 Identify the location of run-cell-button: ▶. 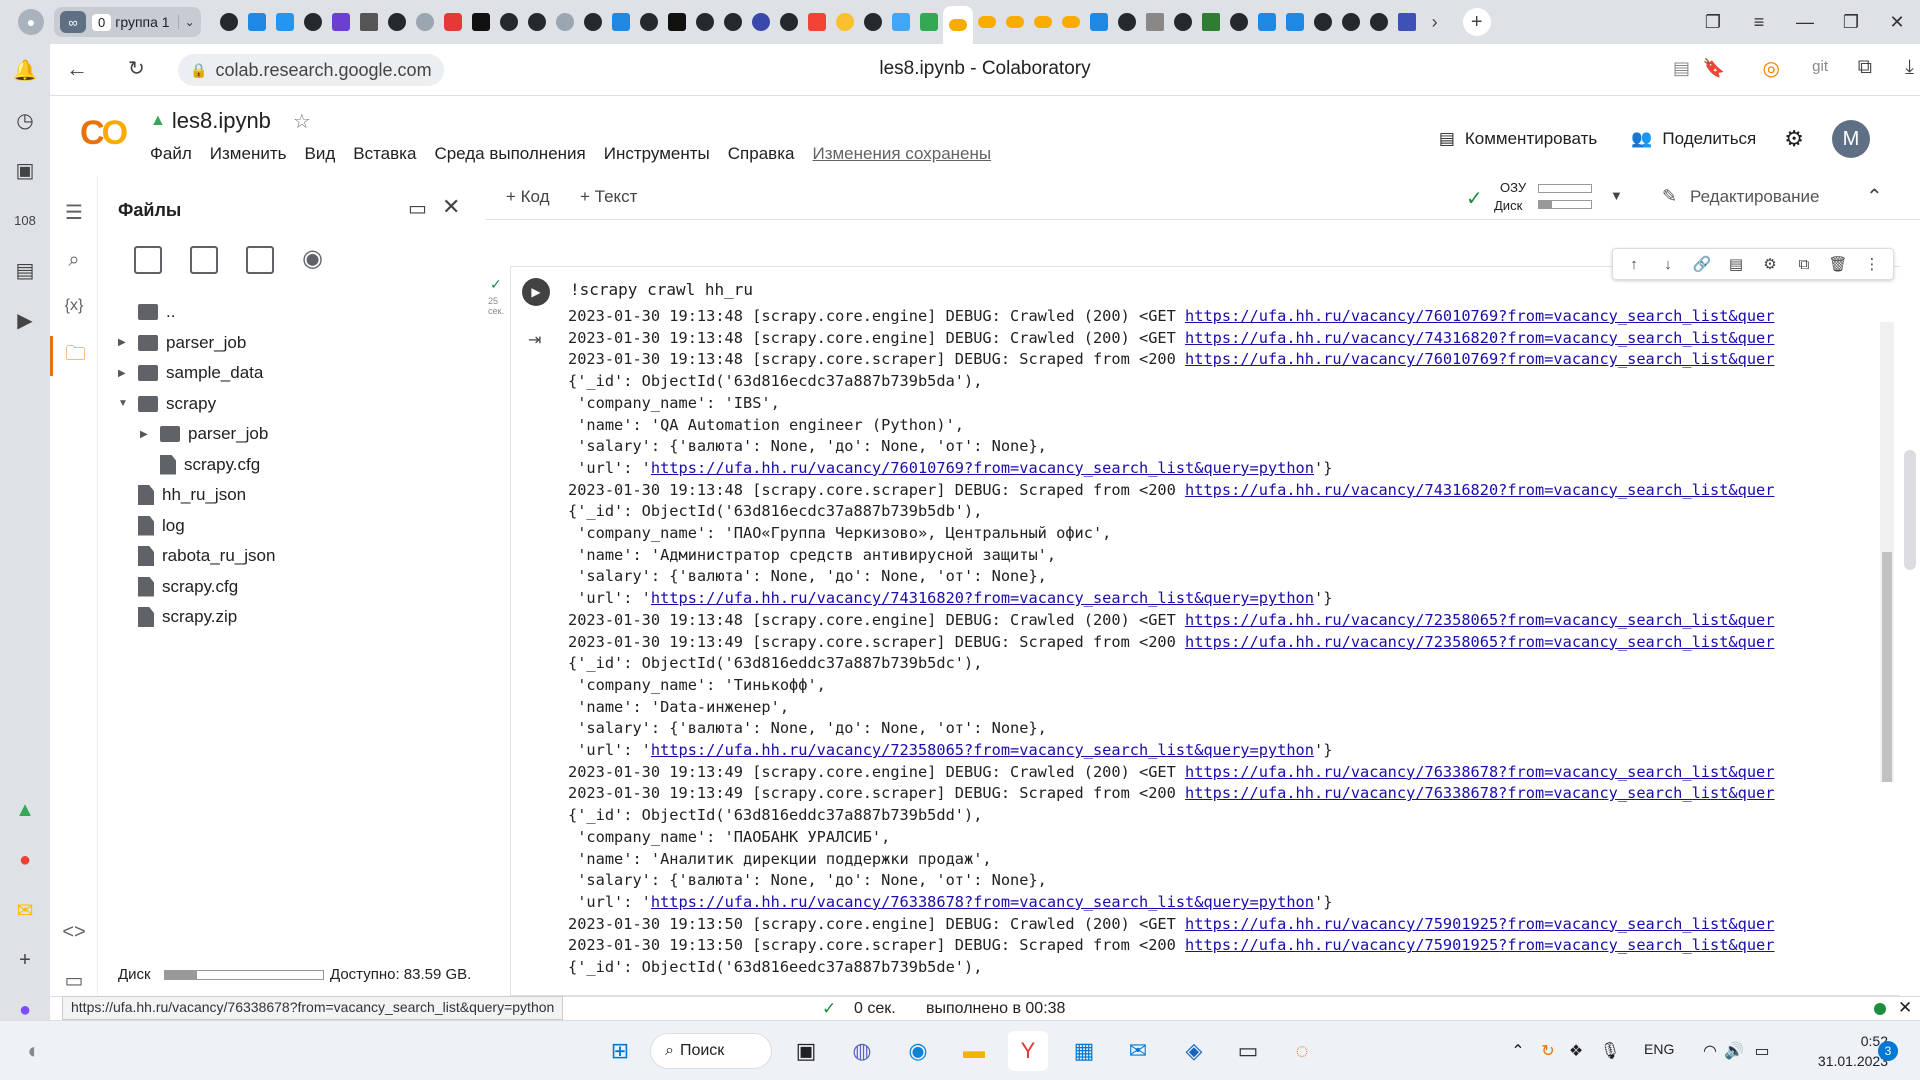
(536, 292).